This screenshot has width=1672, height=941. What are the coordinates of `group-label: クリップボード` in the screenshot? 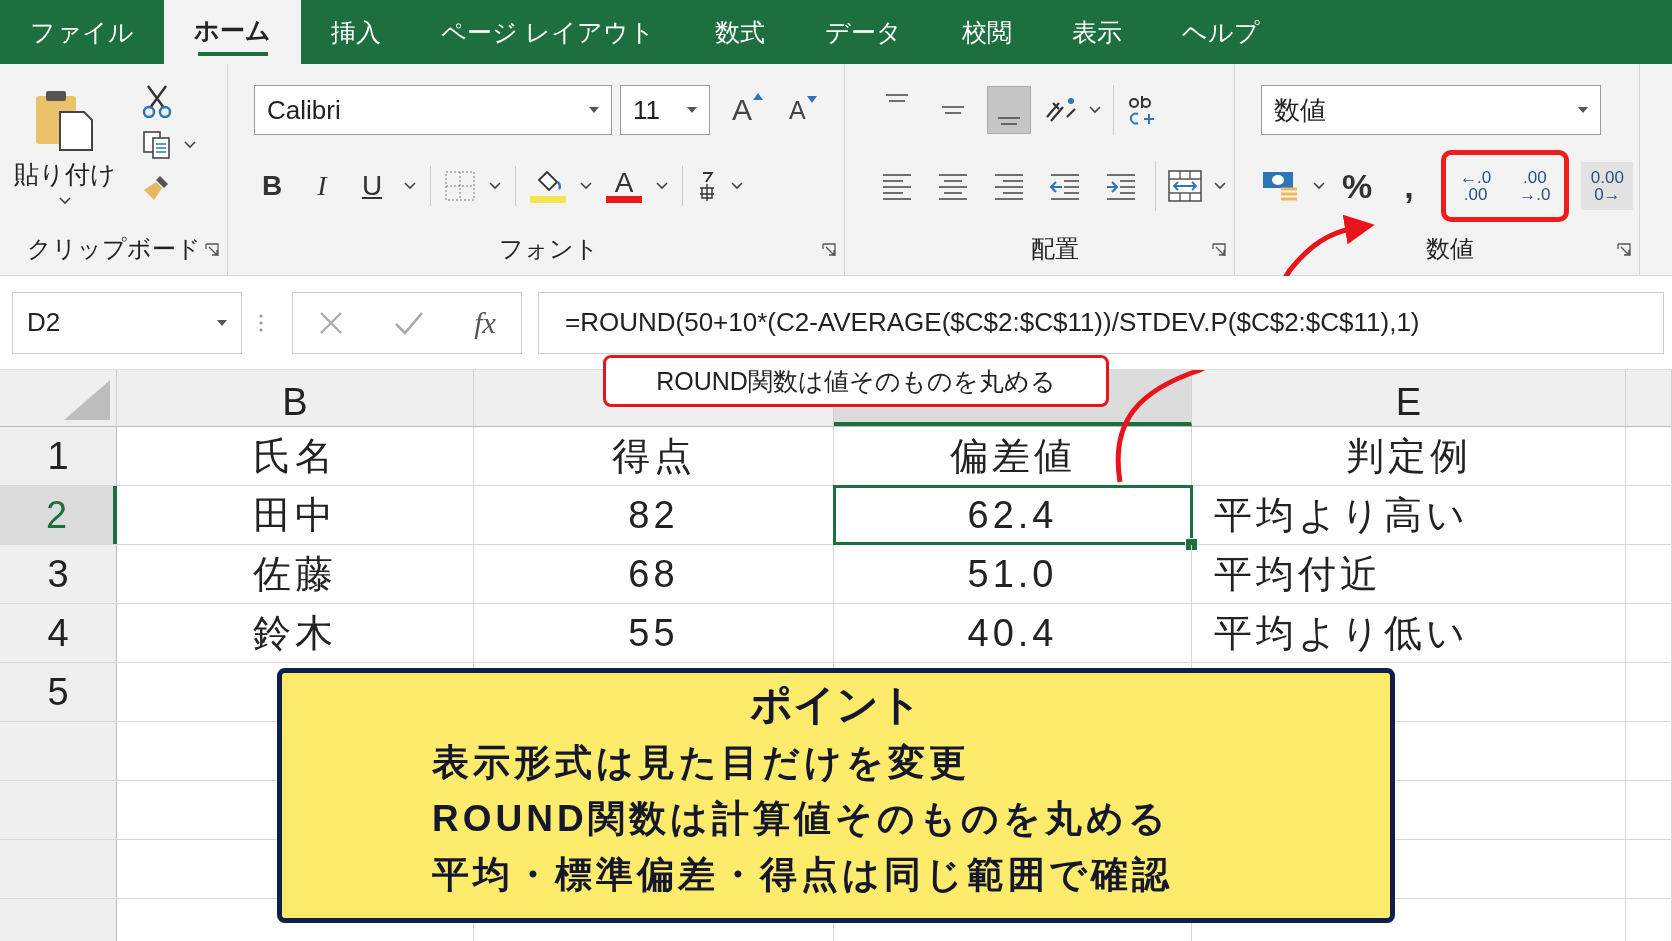 It's located at (113, 249).